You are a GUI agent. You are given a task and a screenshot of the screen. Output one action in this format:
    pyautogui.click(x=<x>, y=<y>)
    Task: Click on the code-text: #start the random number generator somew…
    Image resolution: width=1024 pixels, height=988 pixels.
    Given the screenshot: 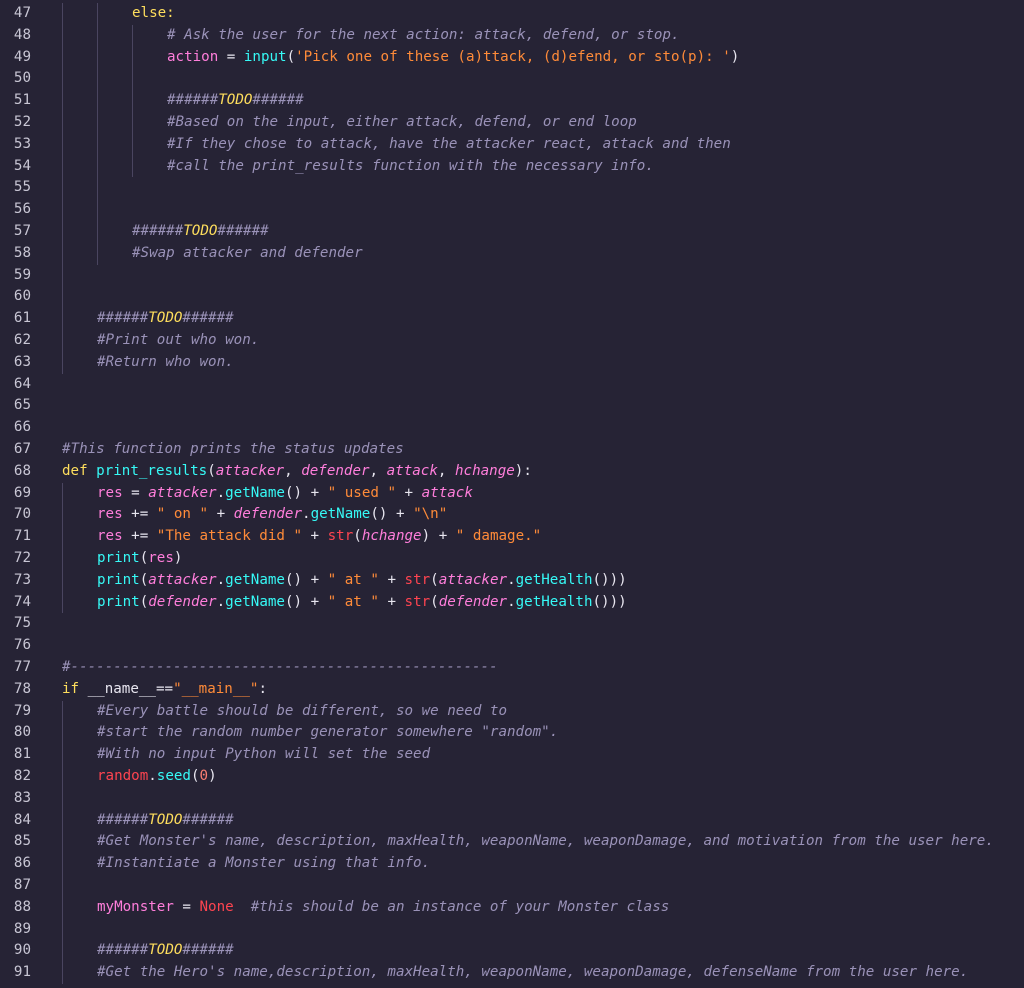 What is the action you would take?
    pyautogui.click(x=327, y=733)
    